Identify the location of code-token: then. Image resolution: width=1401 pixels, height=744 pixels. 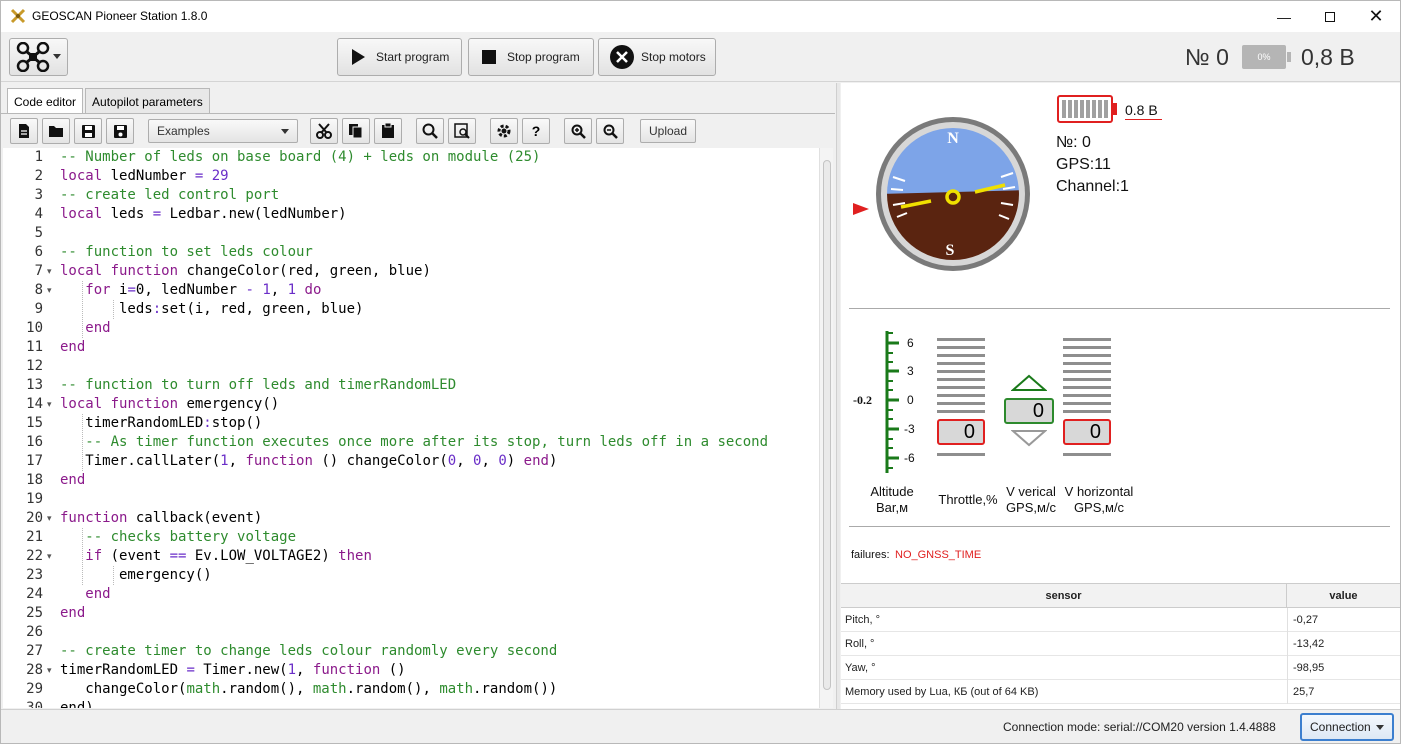
(355, 556).